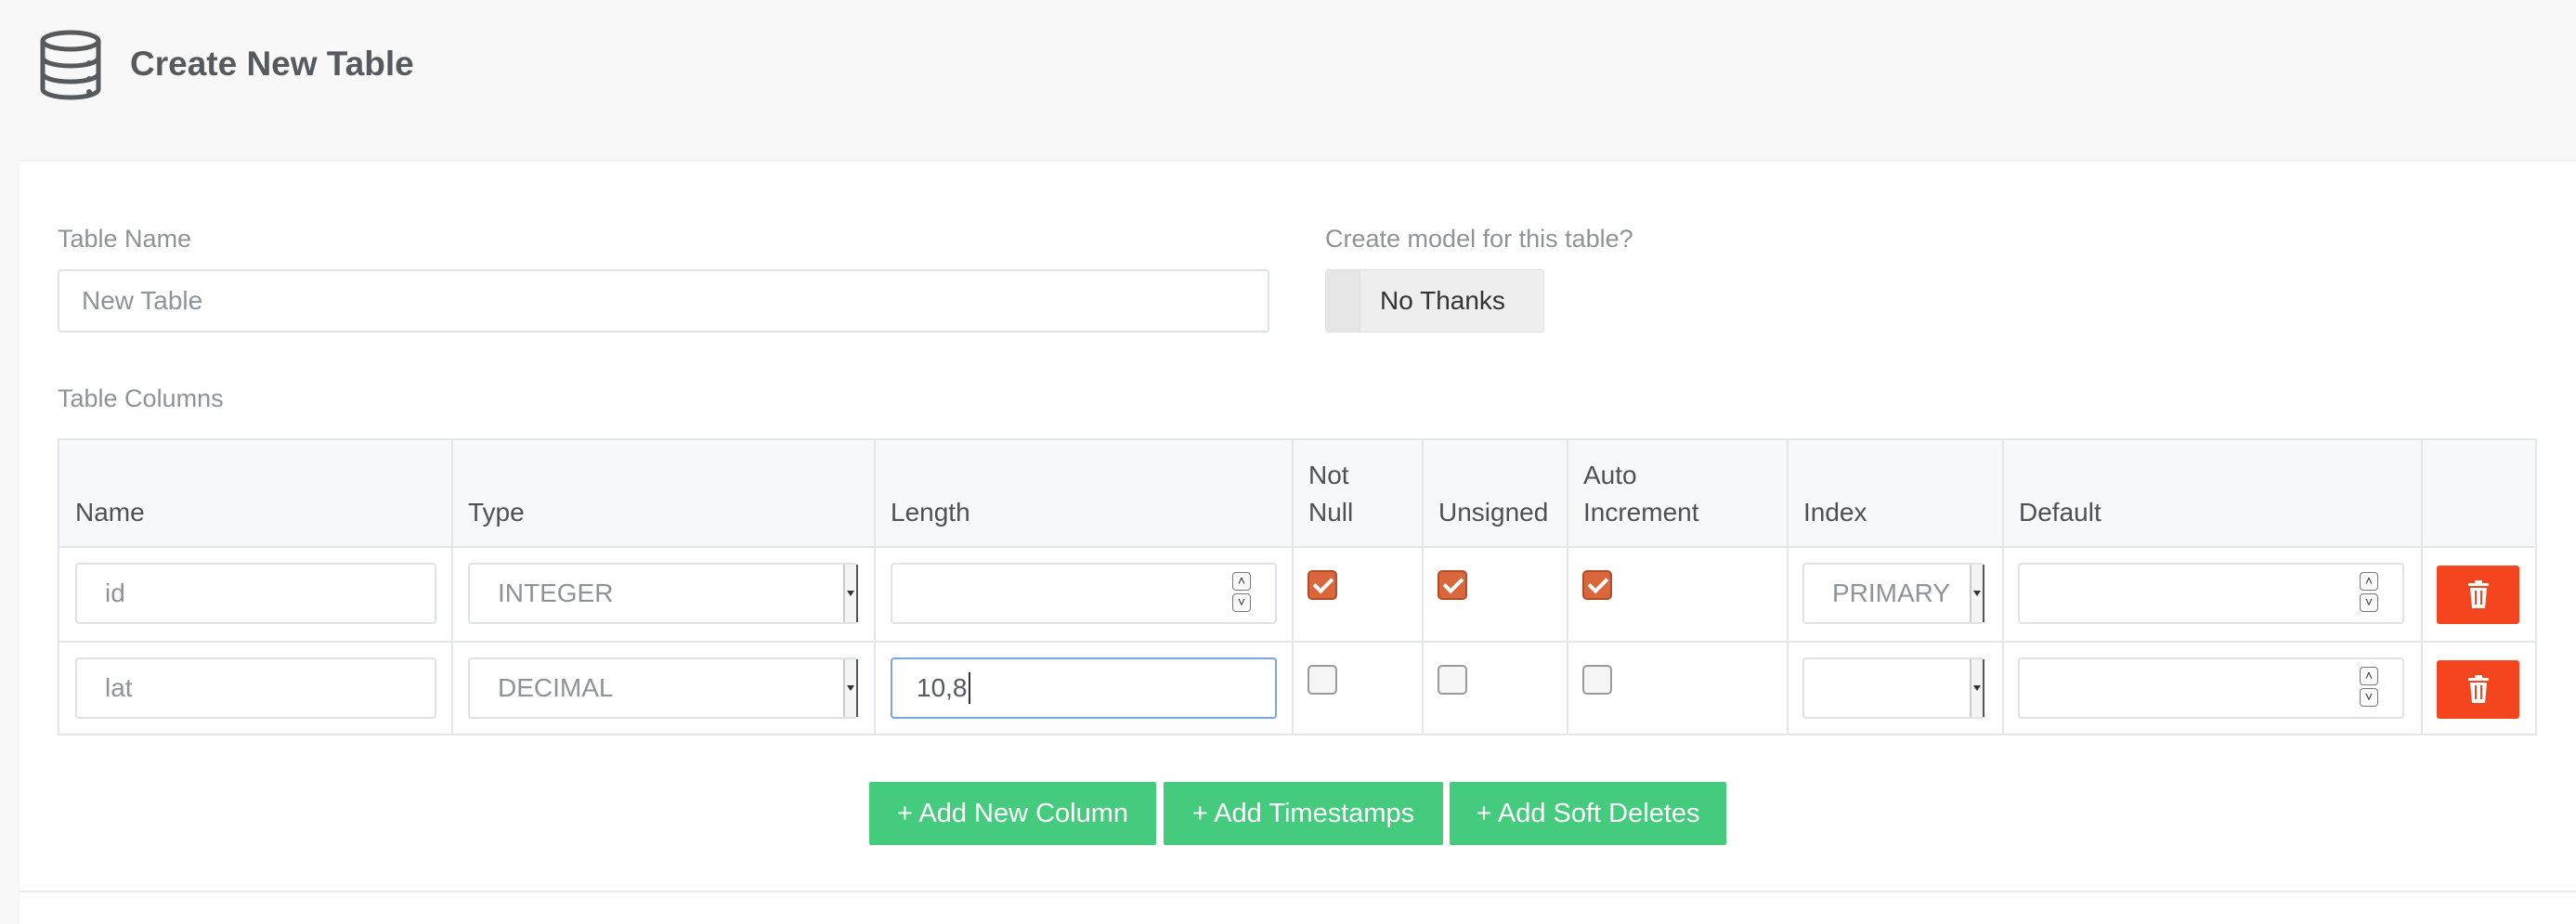  I want to click on add-soft-deletes-button: + Add Soft Deletes, so click(1588, 814).